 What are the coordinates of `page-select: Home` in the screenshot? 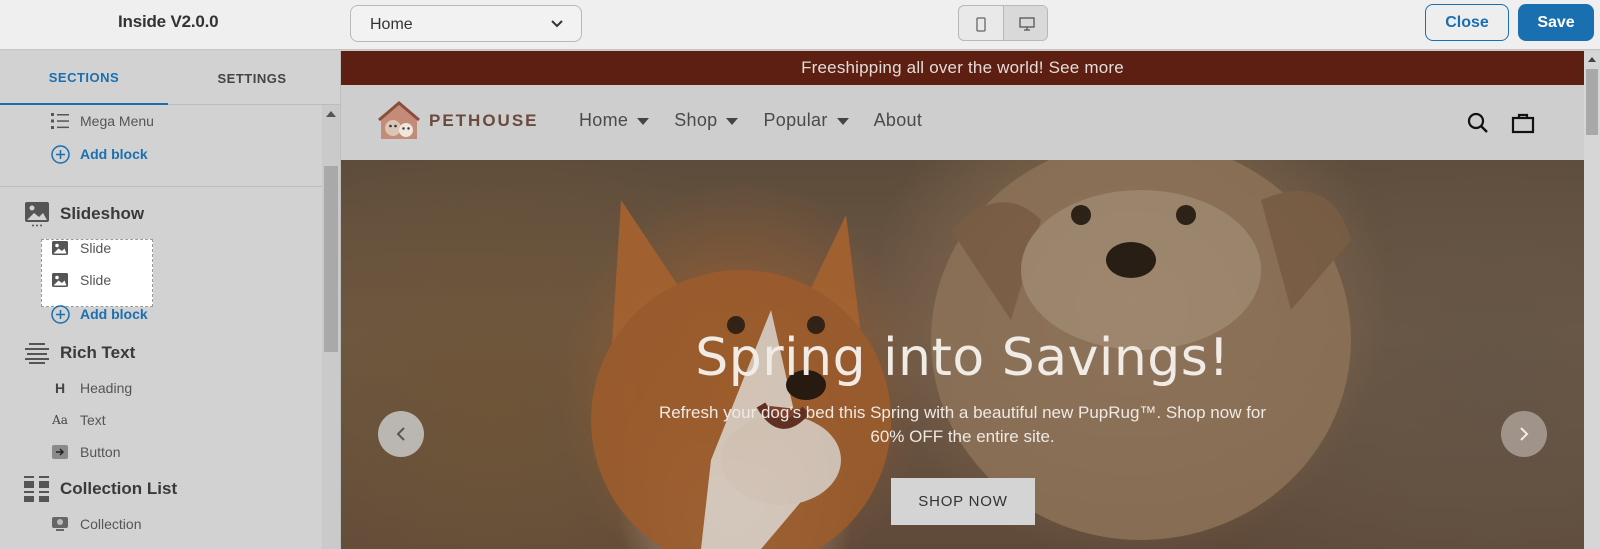 It's located at (466, 23).